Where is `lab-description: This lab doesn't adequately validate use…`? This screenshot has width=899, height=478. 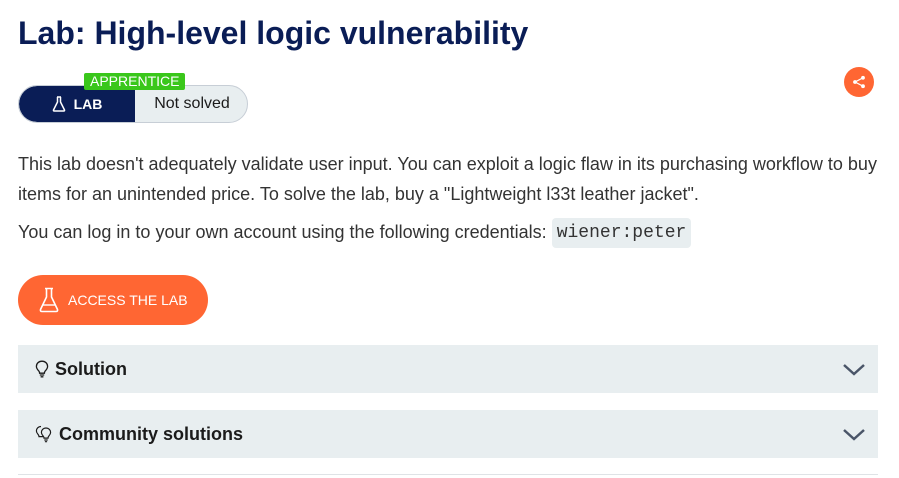
lab-description: This lab doesn't adequately validate use… is located at coordinates (447, 179).